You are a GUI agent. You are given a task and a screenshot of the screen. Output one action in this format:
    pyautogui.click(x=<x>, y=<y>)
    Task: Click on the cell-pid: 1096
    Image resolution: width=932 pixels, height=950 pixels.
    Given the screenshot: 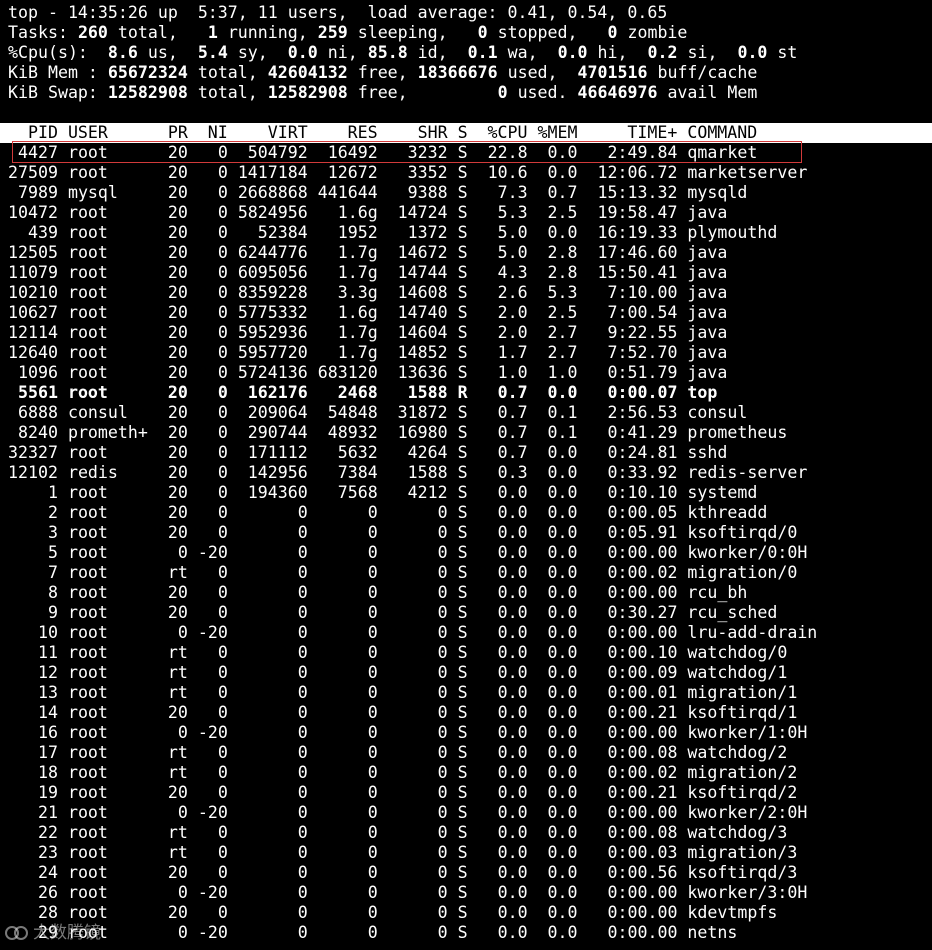 What is the action you would take?
    pyautogui.click(x=38, y=372)
    